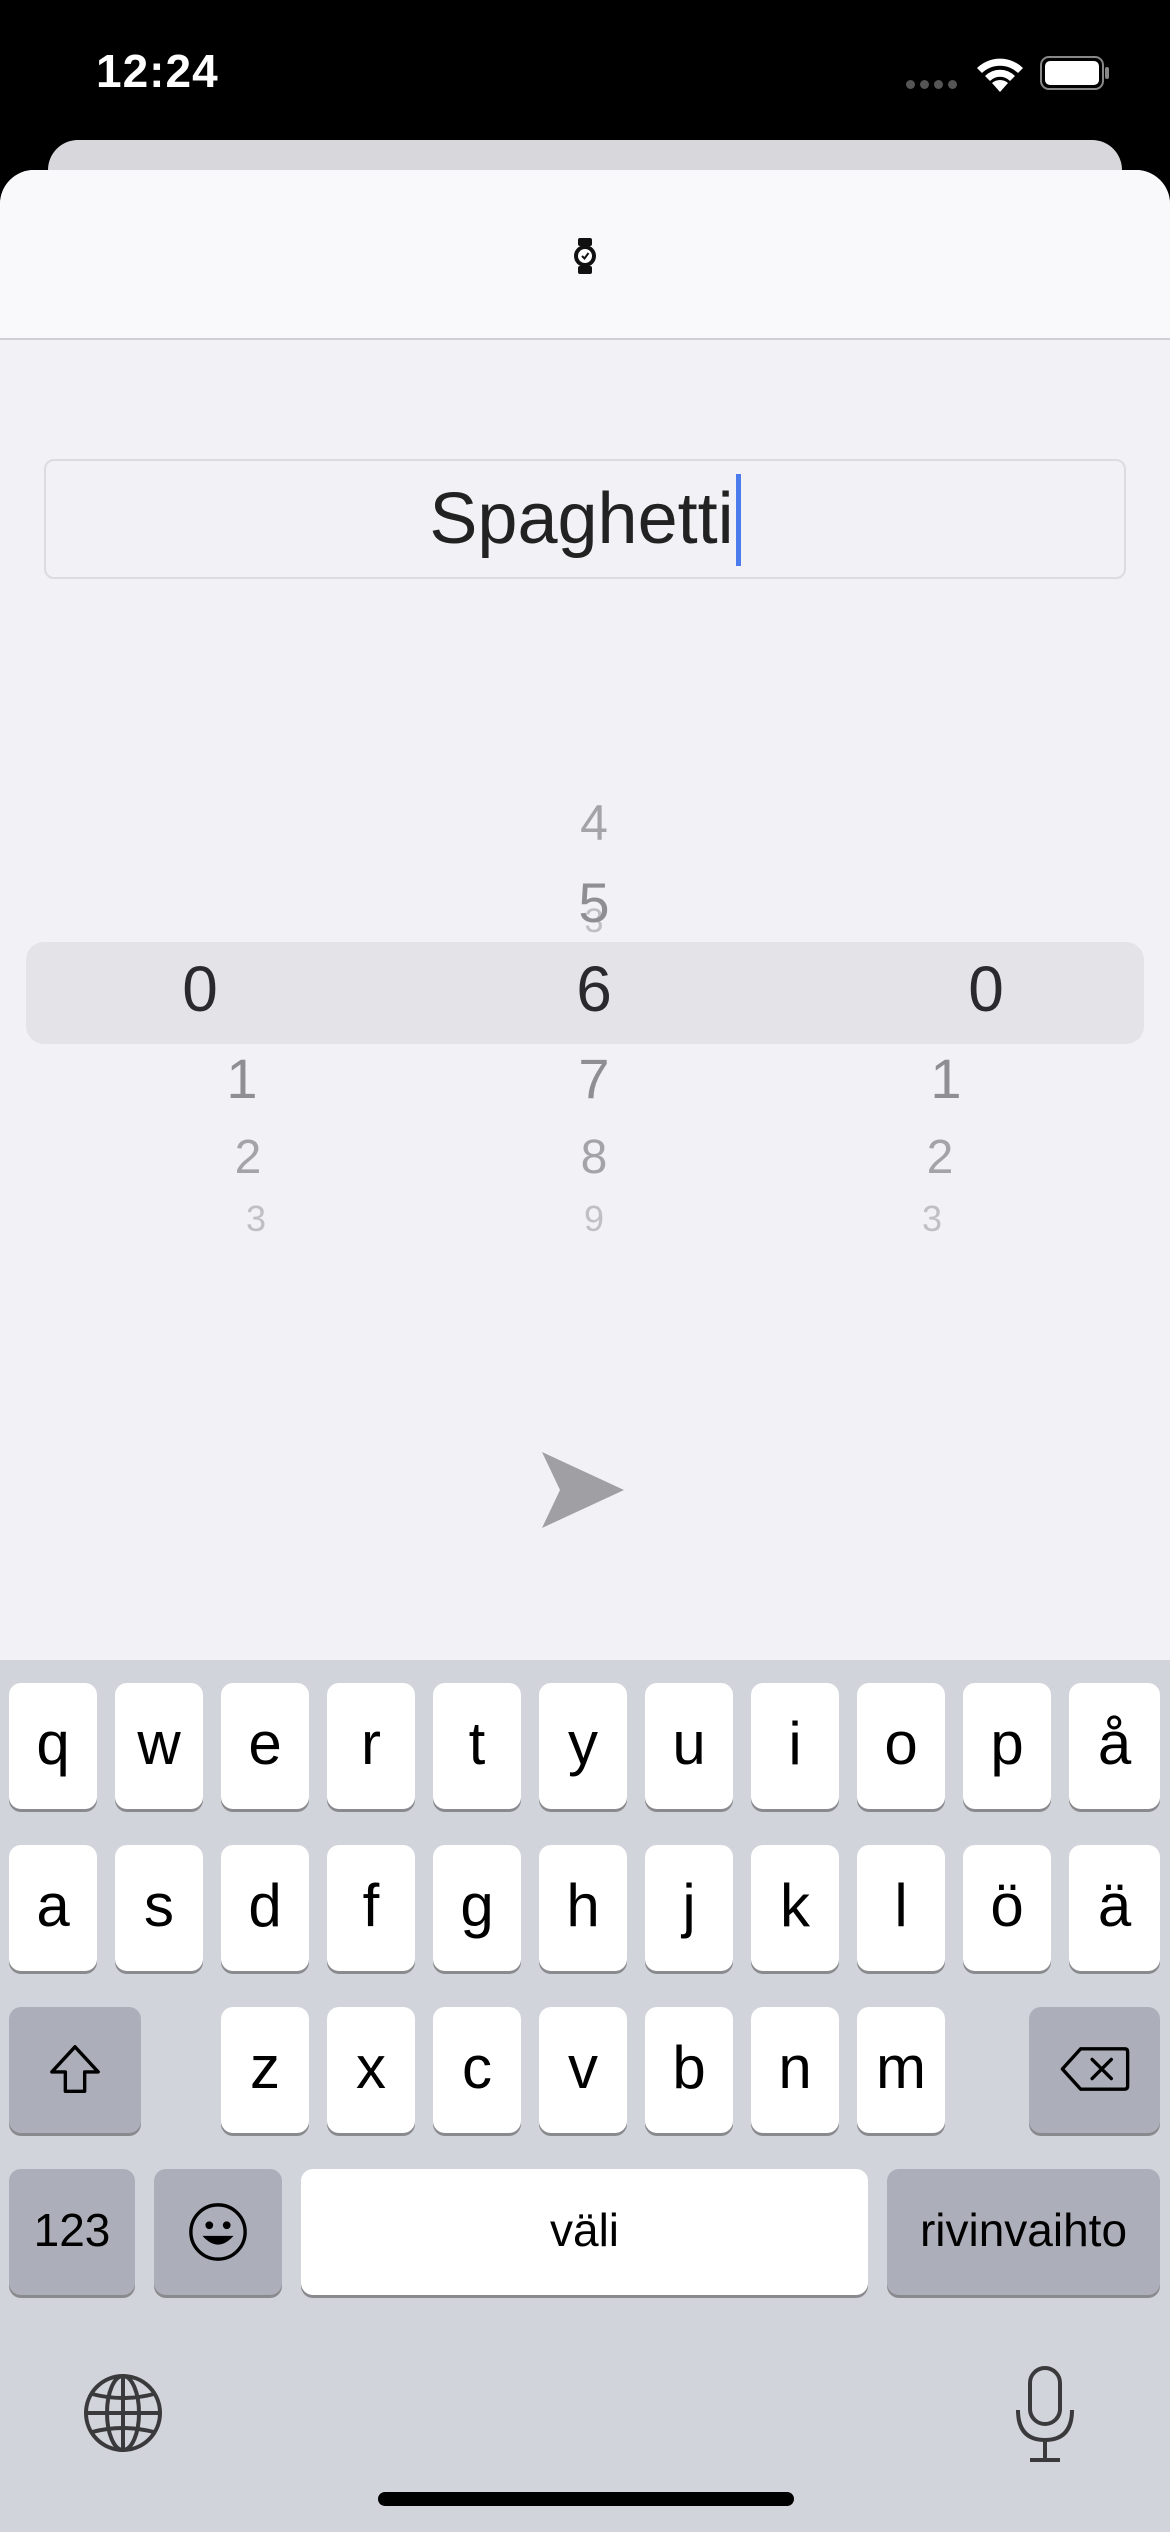 This screenshot has height=2532, width=1170. What do you see at coordinates (901, 1746) in the screenshot?
I see `key-o: o` at bounding box center [901, 1746].